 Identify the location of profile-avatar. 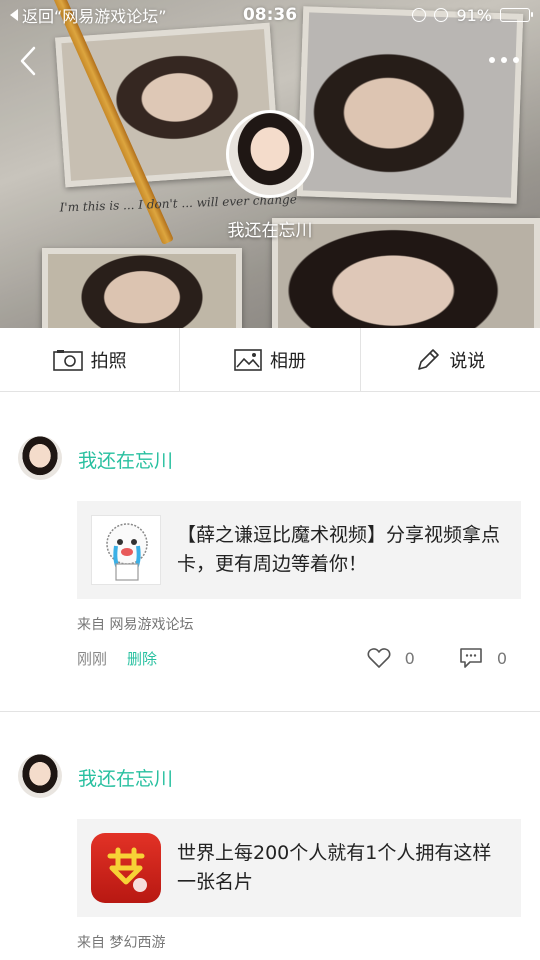
(270, 154).